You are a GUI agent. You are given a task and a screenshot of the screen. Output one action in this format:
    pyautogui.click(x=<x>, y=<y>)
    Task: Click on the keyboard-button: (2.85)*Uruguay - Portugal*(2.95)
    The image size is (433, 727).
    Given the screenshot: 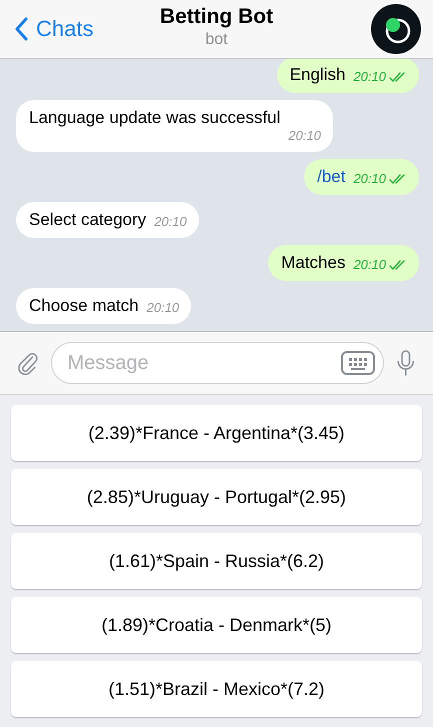 What is the action you would take?
    pyautogui.click(x=216, y=497)
    